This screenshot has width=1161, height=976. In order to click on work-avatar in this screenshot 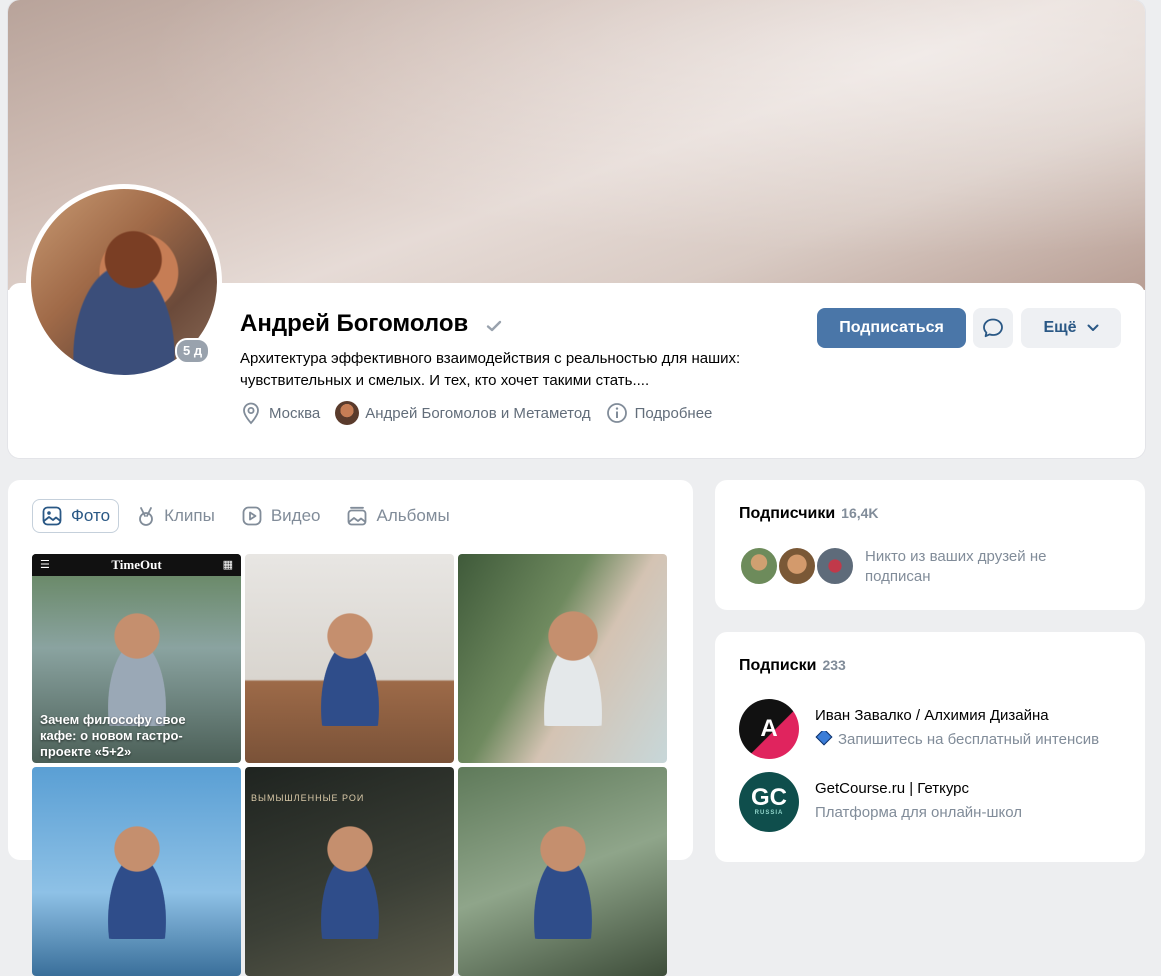, I will do `click(347, 413)`.